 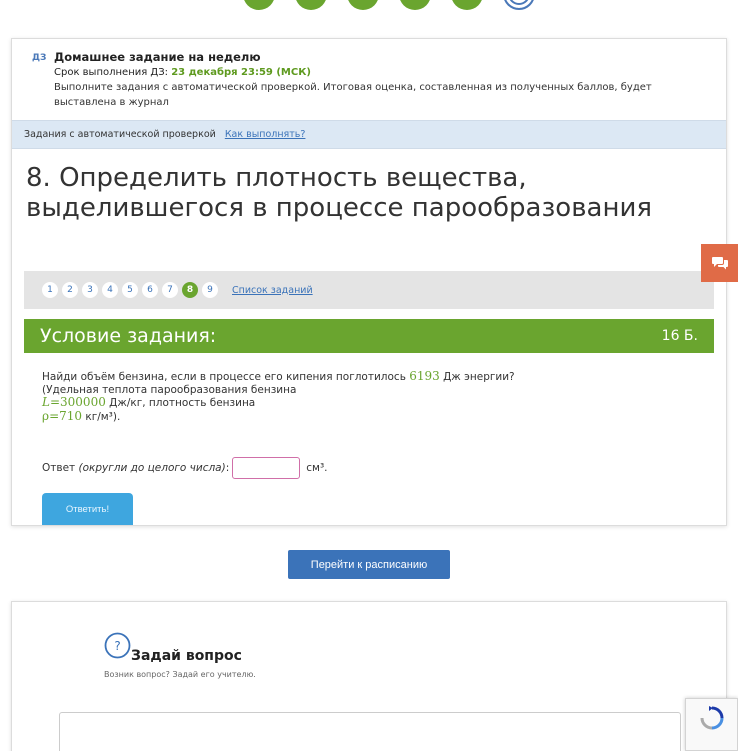 What do you see at coordinates (110, 290) in the screenshot?
I see `page-4: 4` at bounding box center [110, 290].